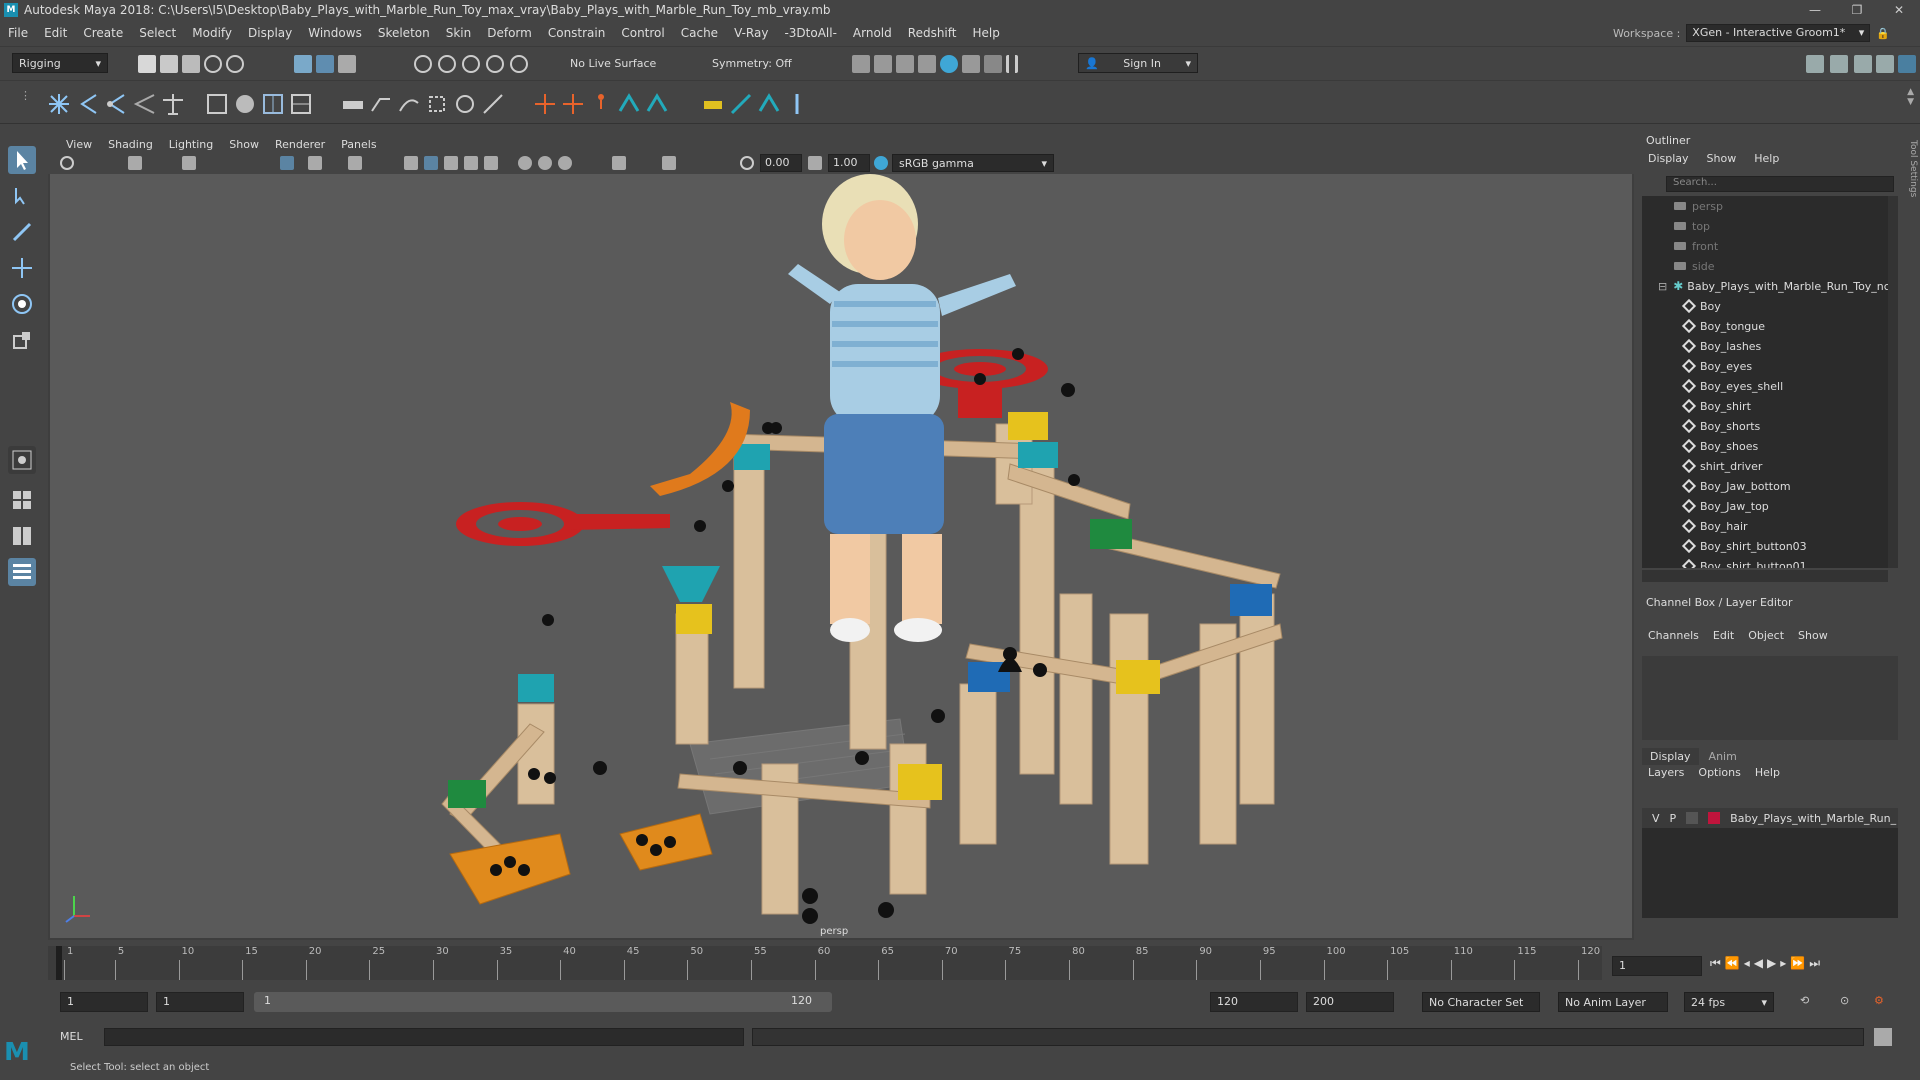  I want to click on tool-settings-icon, so click(1885, 64).